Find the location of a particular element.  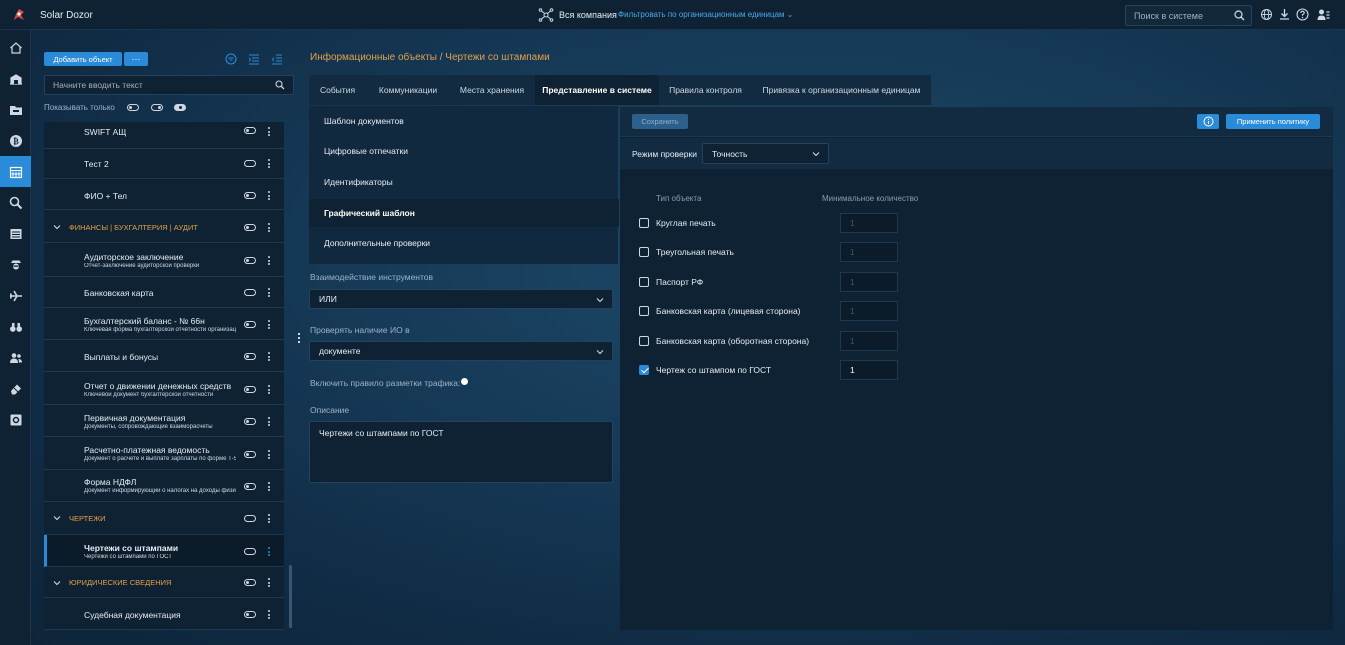

nav-travel is located at coordinates (15, 295).